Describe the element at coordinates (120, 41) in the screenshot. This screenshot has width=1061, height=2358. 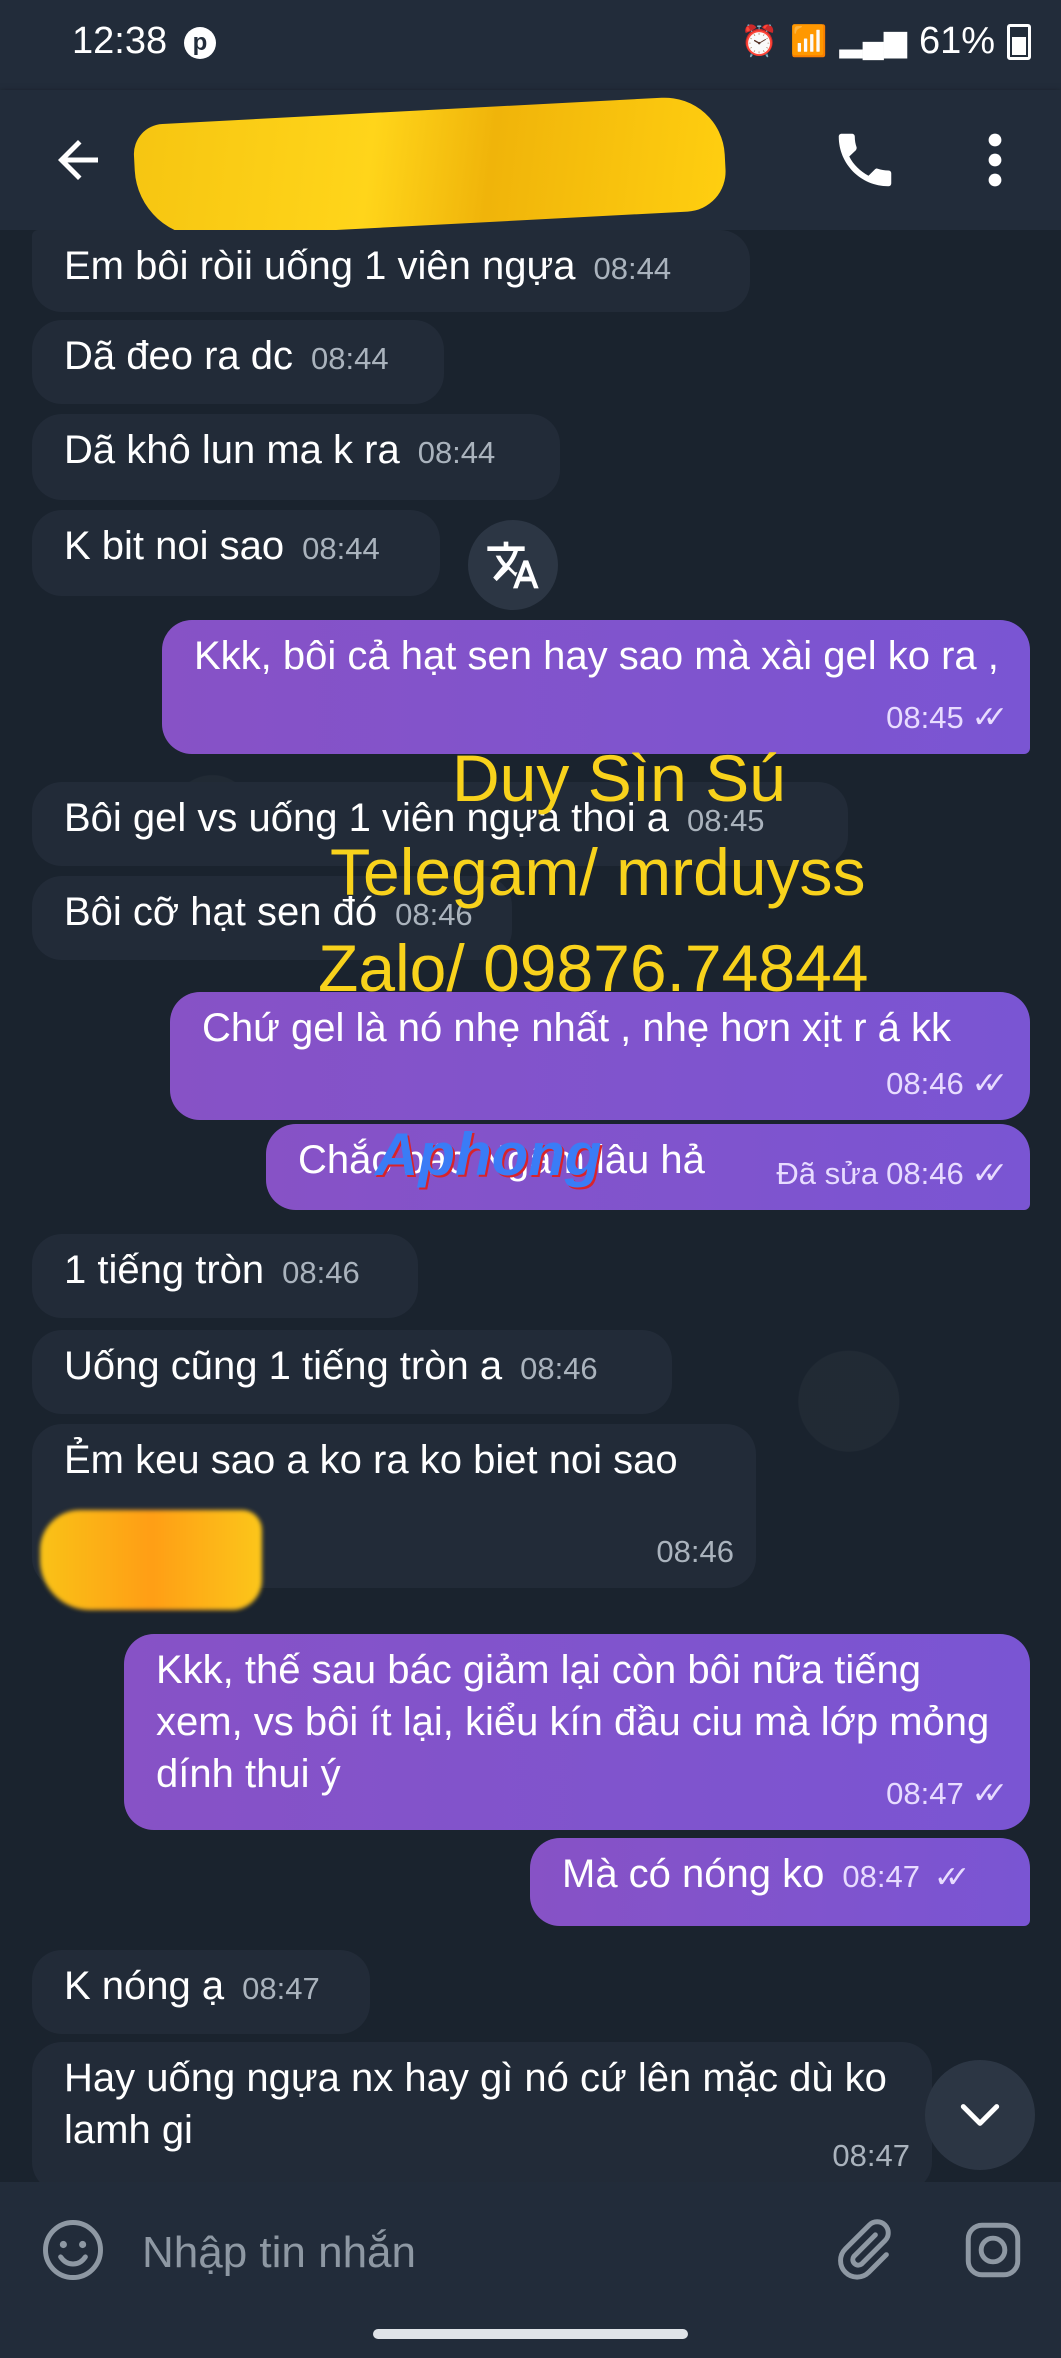
I see `status-time: 12:38` at that location.